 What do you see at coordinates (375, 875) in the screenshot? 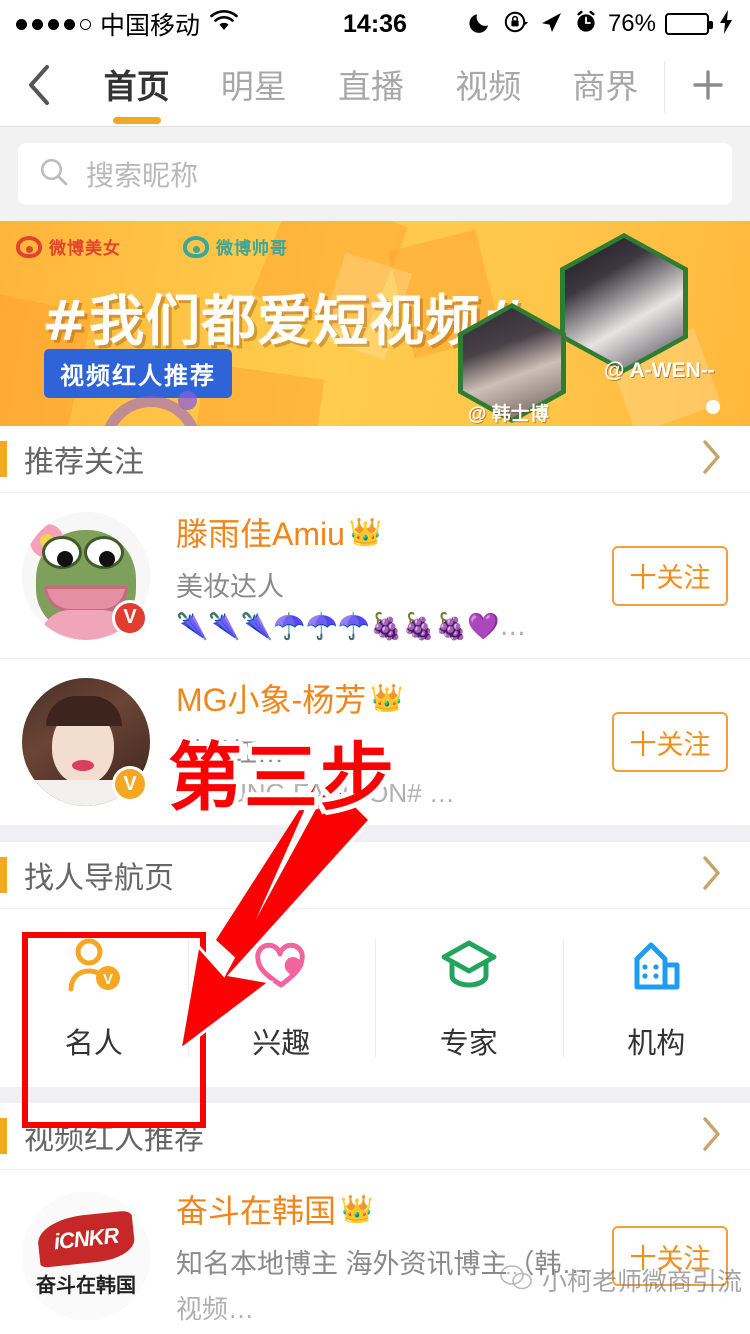
I see `section-header-find-people: 找人导航页` at bounding box center [375, 875].